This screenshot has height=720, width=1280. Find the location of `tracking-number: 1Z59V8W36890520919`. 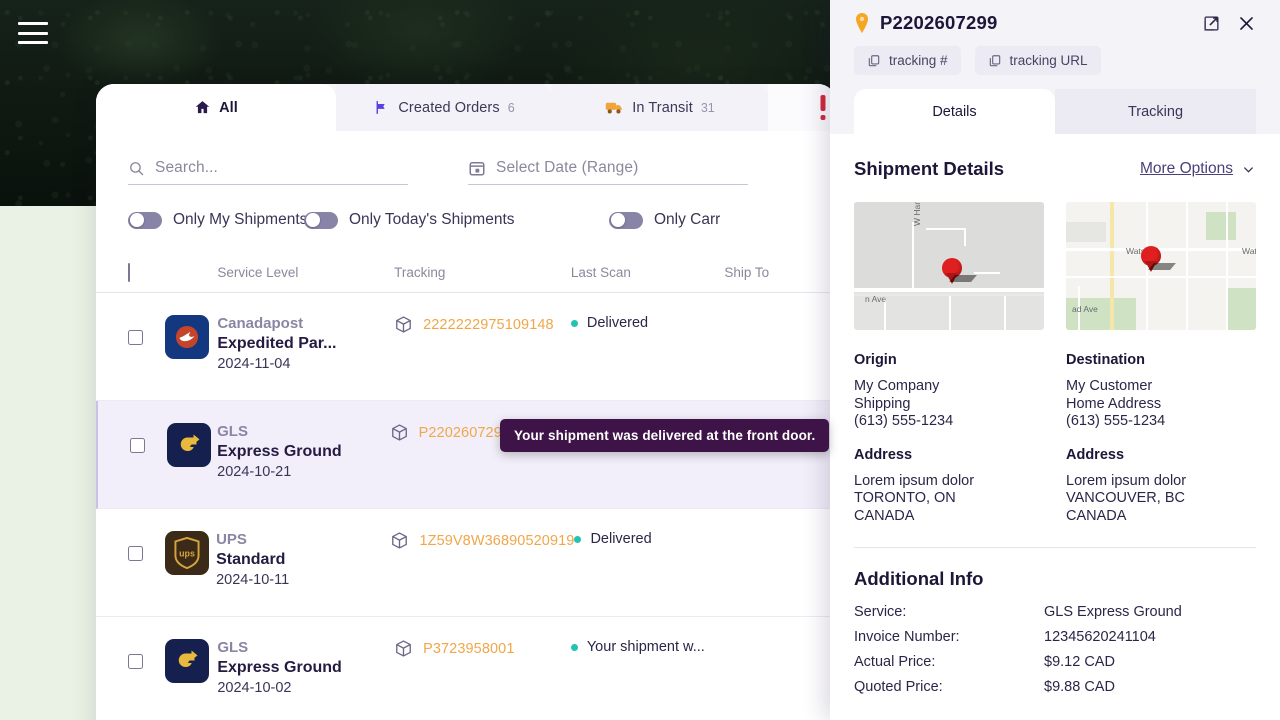

tracking-number: 1Z59V8W36890520919 is located at coordinates (496, 541).